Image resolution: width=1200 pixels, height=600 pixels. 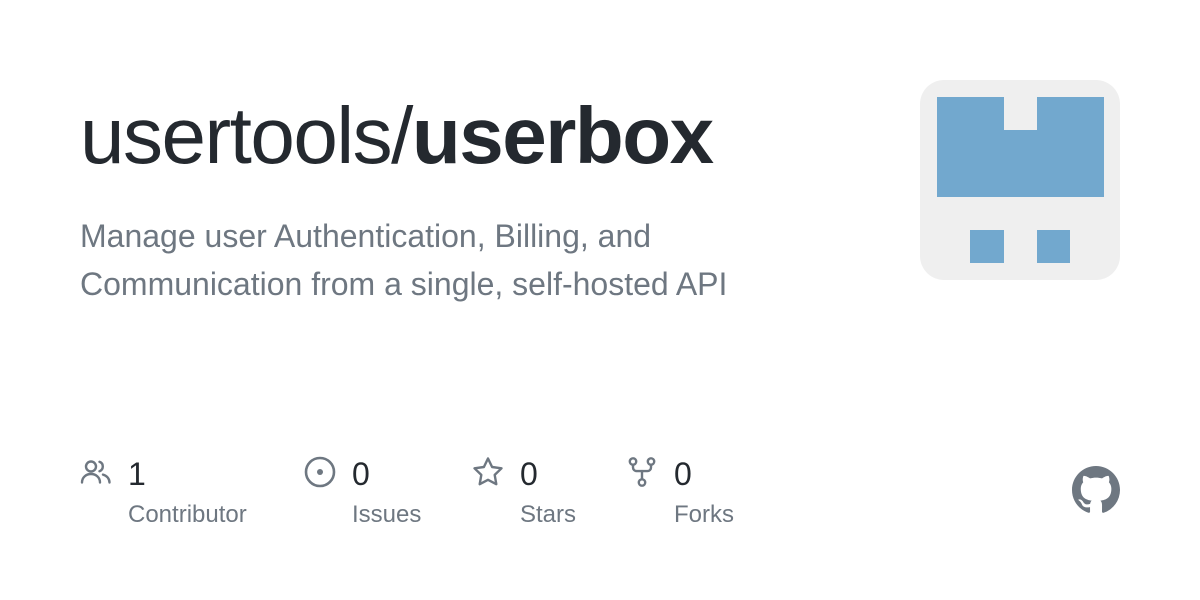 I want to click on contributors-count: 1, so click(x=137, y=474).